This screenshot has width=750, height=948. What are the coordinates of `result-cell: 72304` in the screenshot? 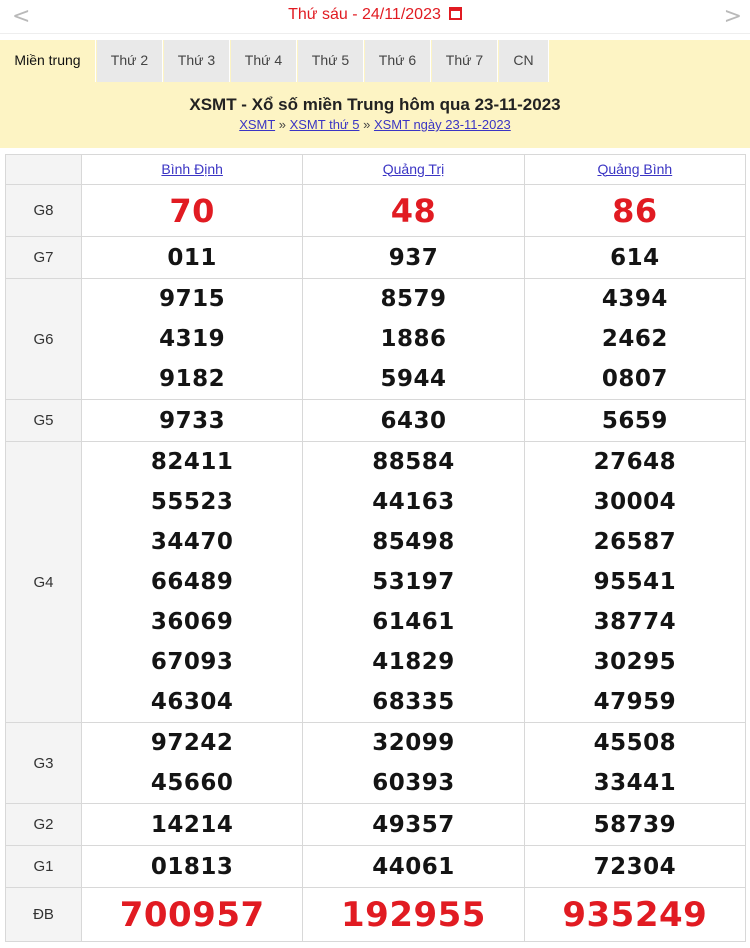 It's located at (635, 866).